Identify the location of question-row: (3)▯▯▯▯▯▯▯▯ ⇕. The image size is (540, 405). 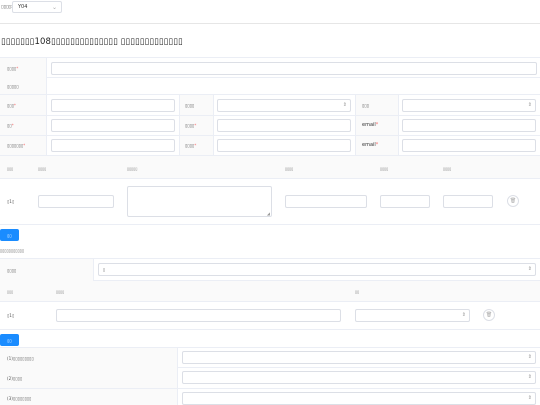
(270, 397).